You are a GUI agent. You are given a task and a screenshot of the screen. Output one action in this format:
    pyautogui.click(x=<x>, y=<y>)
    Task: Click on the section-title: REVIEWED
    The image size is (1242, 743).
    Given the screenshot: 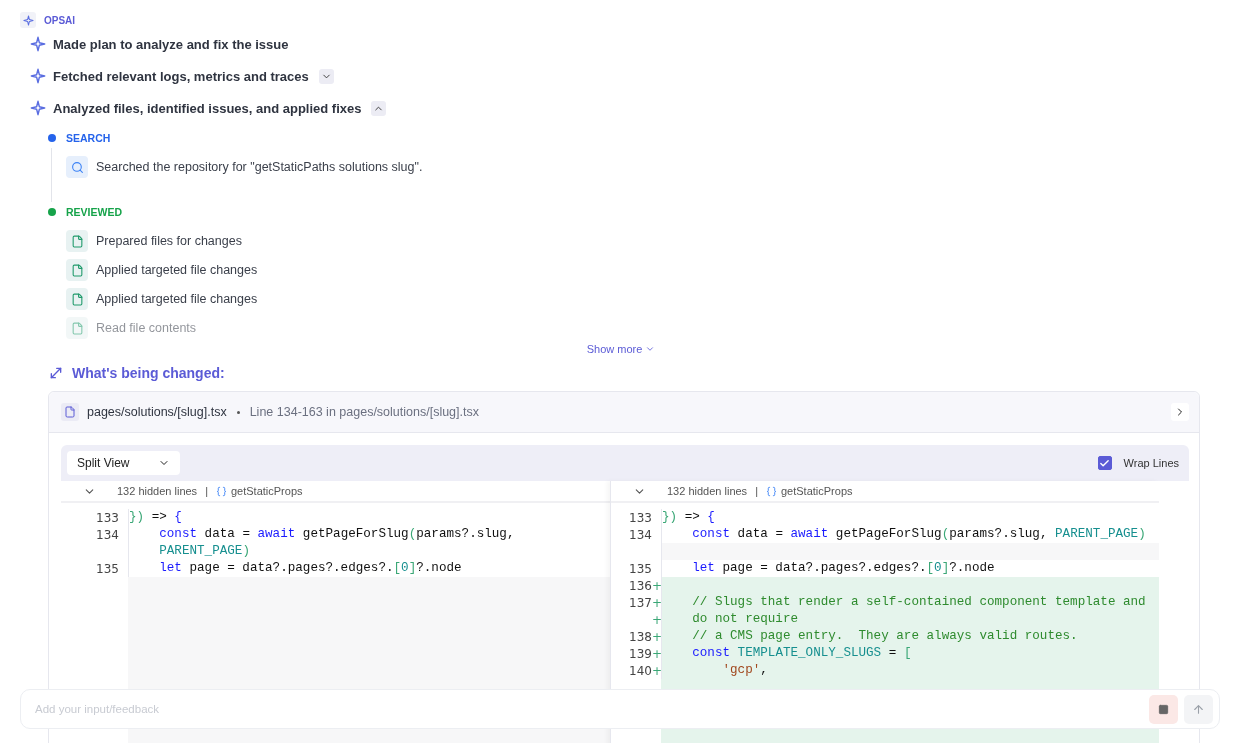 What is the action you would take?
    pyautogui.click(x=94, y=212)
    